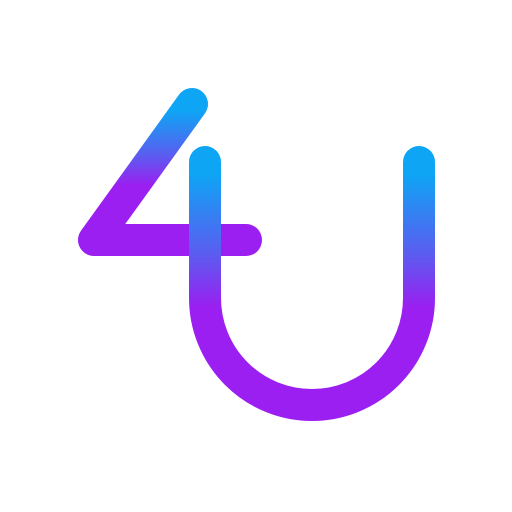 This screenshot has width=512, height=512. I want to click on four-diagonal-stroke, so click(170, 172).